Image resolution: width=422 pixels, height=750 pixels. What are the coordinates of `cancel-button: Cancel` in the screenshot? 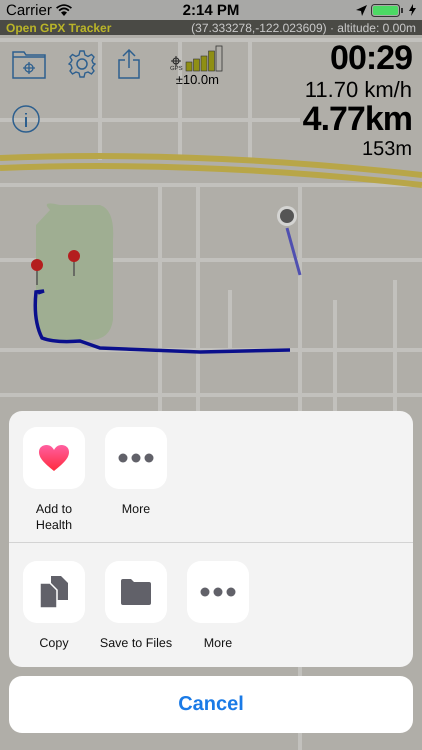 It's located at (211, 704).